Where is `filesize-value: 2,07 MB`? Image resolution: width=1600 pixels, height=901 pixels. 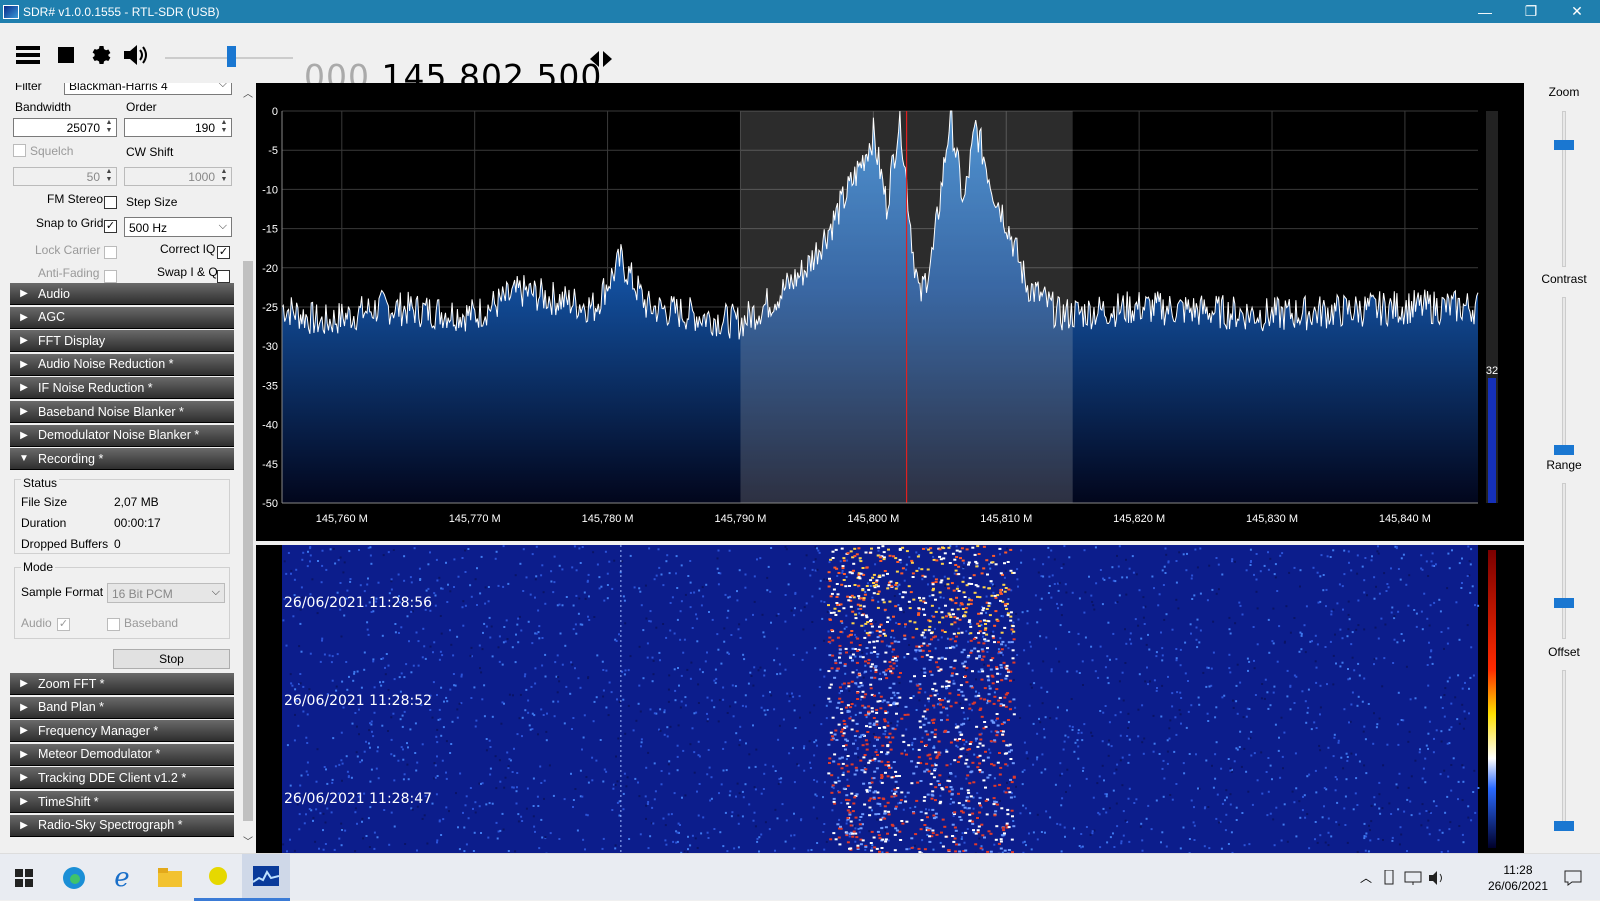 filesize-value: 2,07 MB is located at coordinates (136, 502).